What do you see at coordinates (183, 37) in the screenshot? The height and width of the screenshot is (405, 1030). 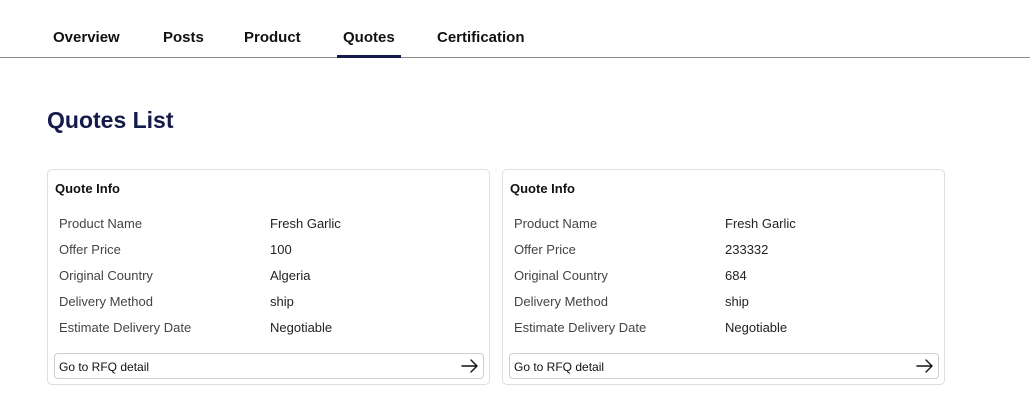 I see `tab-posts: Posts` at bounding box center [183, 37].